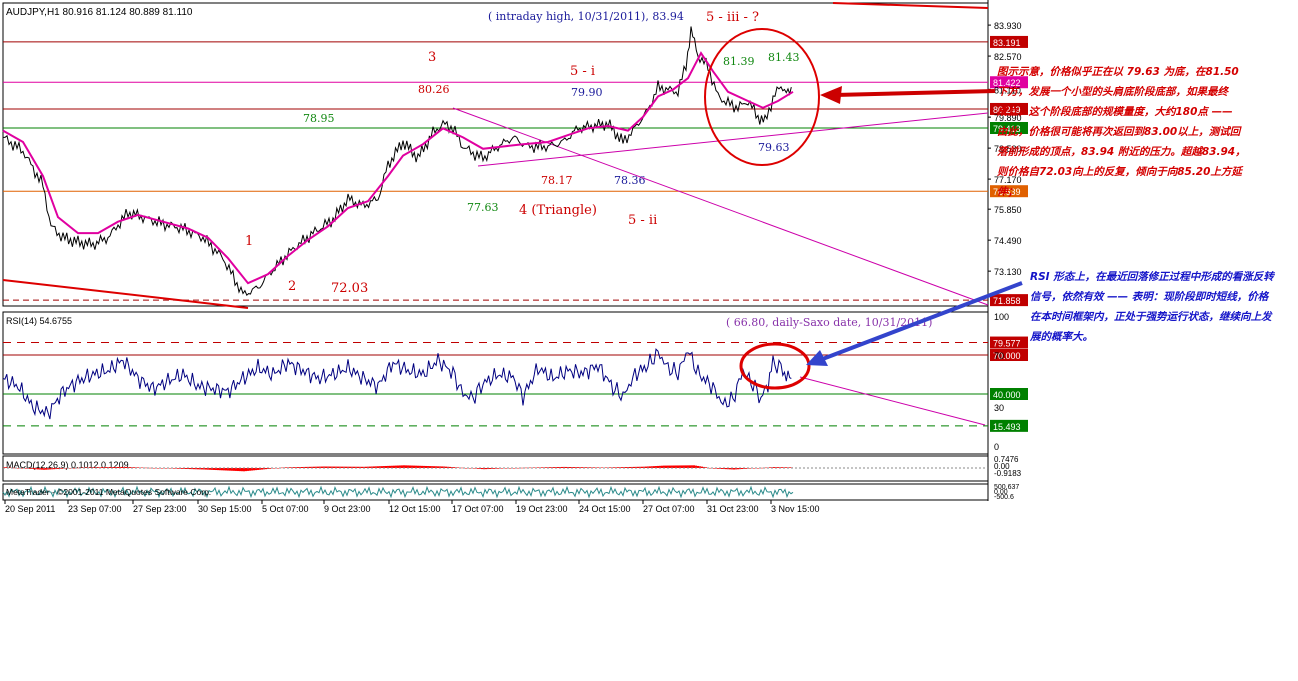 The height and width of the screenshot is (681, 1298). Describe the element at coordinates (669, 509) in the screenshot. I see `time-tick-label: 27 Oct 07:00` at that location.